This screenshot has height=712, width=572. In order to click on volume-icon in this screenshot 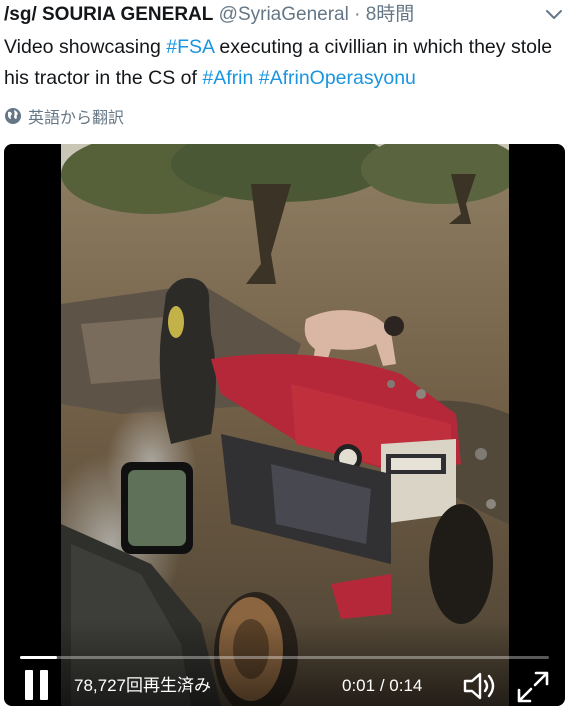, I will do `click(480, 686)`.